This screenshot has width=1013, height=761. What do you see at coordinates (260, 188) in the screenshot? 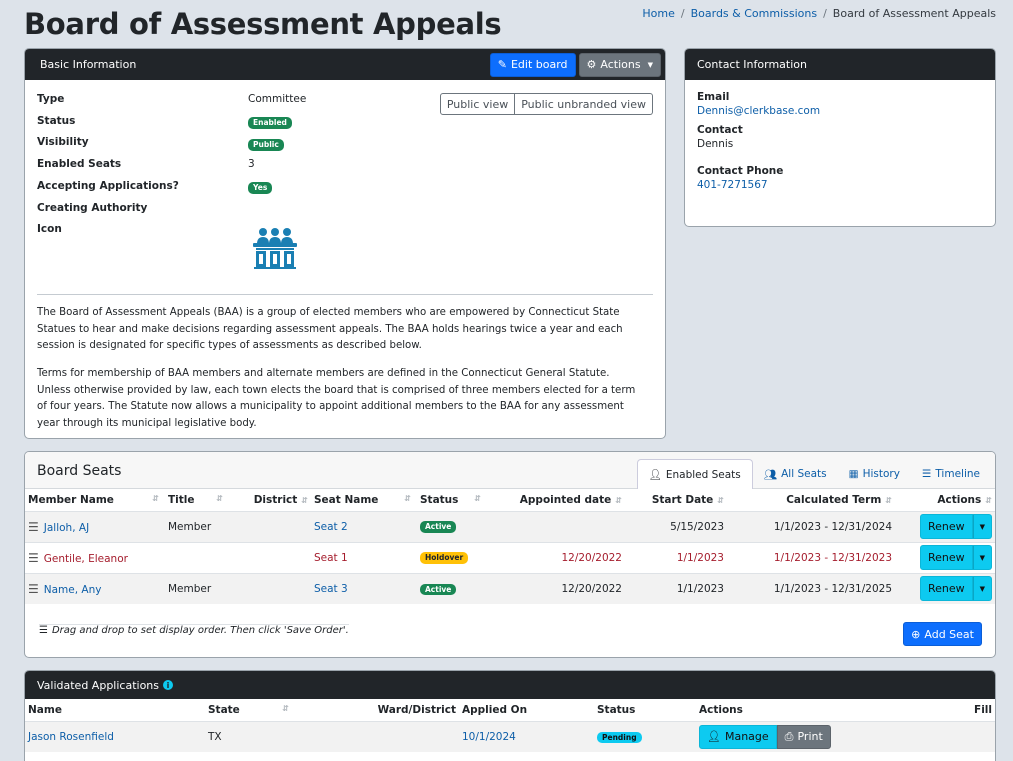
I see `accepting-applications-badge: Yes` at bounding box center [260, 188].